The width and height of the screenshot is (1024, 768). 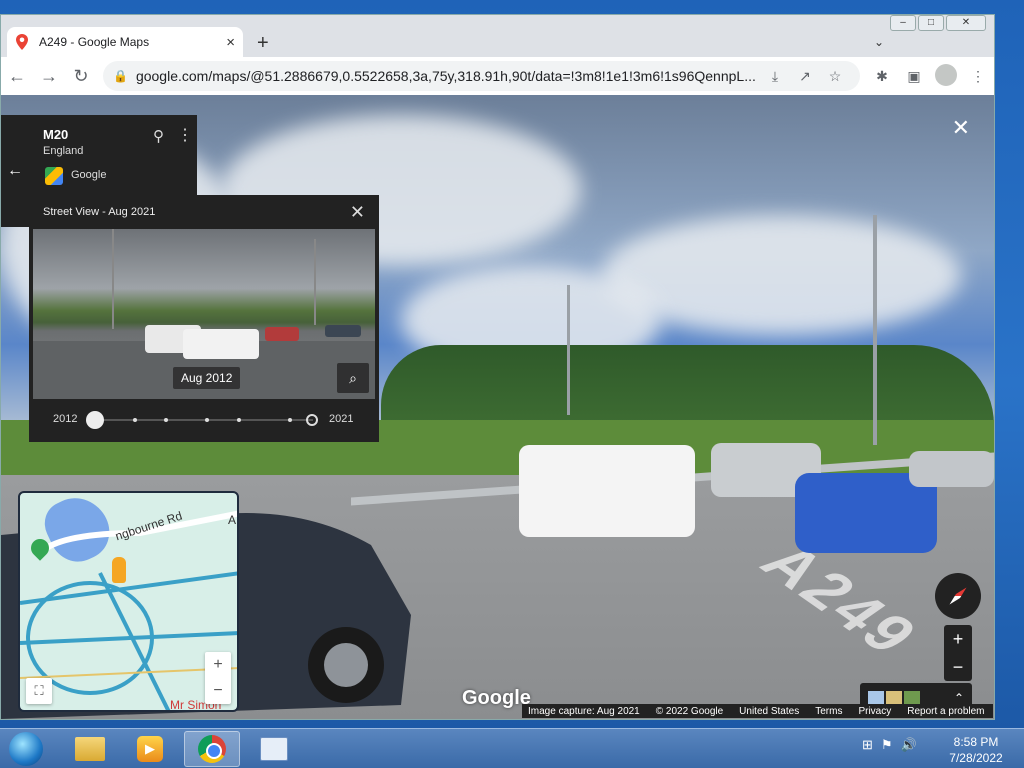 I want to click on history-clock-icon: ⟲, so click(x=976, y=208).